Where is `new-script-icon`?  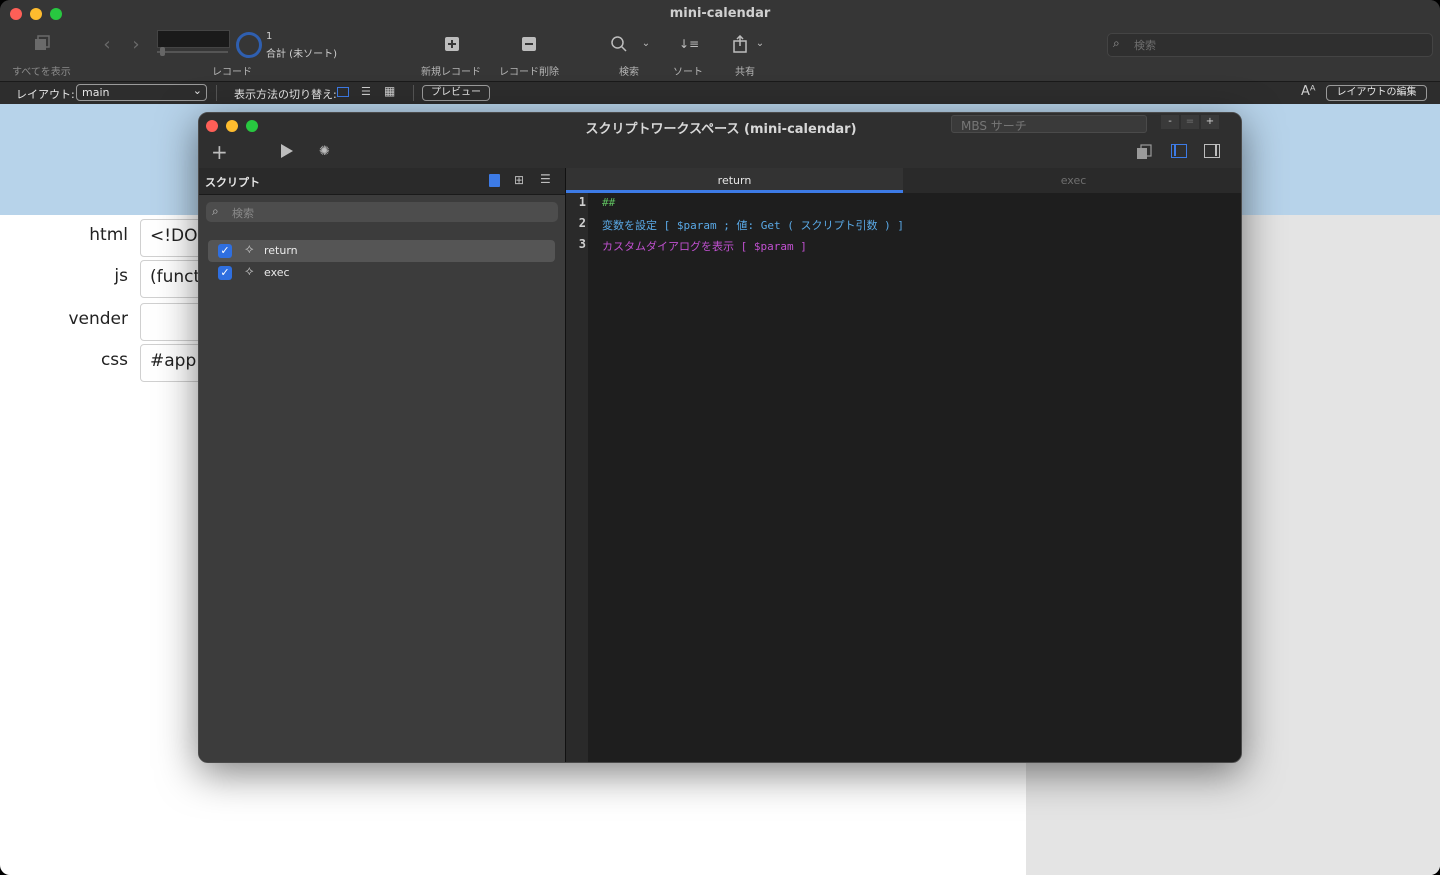
new-script-icon is located at coordinates (494, 180).